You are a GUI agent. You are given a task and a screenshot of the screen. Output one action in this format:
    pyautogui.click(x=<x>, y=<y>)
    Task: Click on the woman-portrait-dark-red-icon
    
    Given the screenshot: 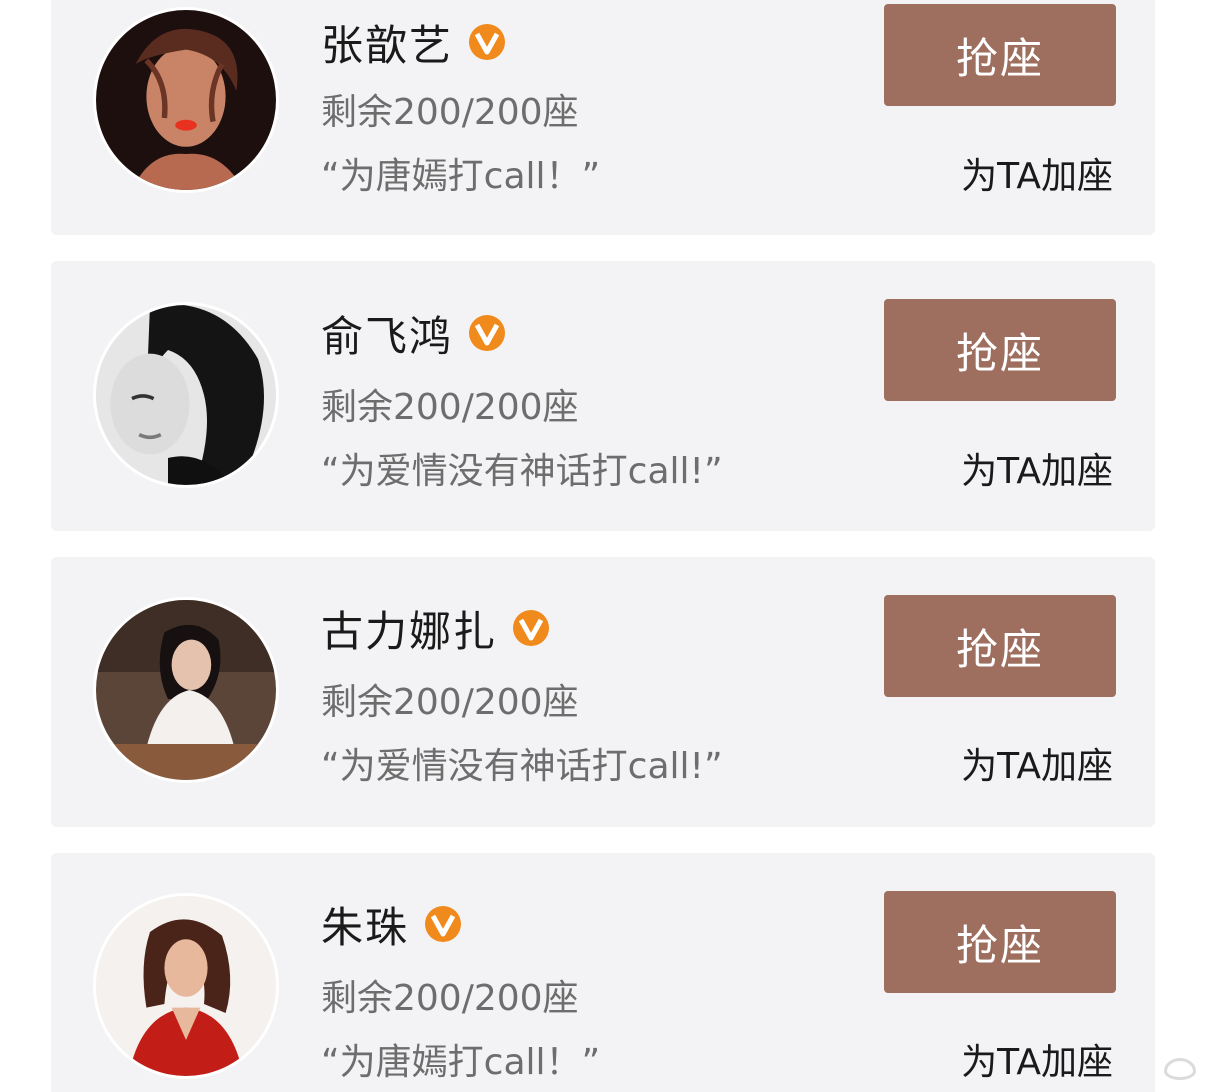 What is the action you would take?
    pyautogui.click(x=186, y=100)
    